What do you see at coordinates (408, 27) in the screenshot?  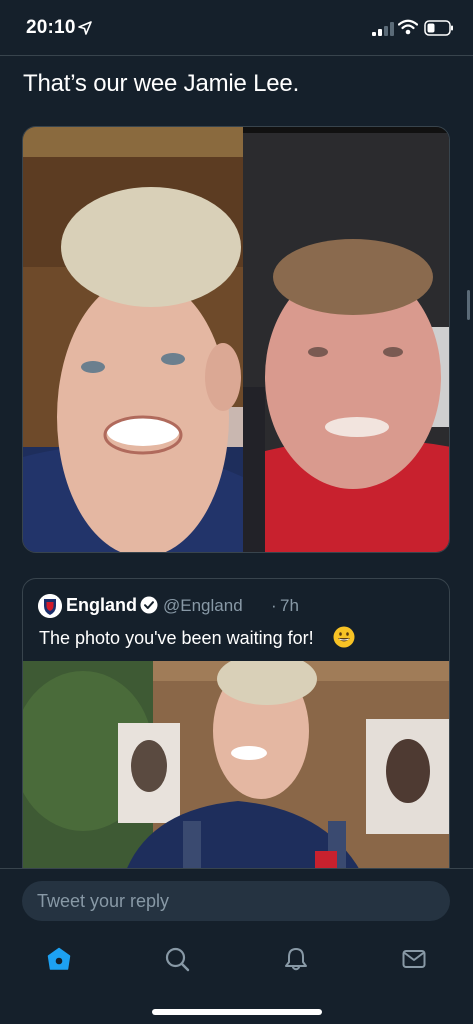 I see `wifi-icon` at bounding box center [408, 27].